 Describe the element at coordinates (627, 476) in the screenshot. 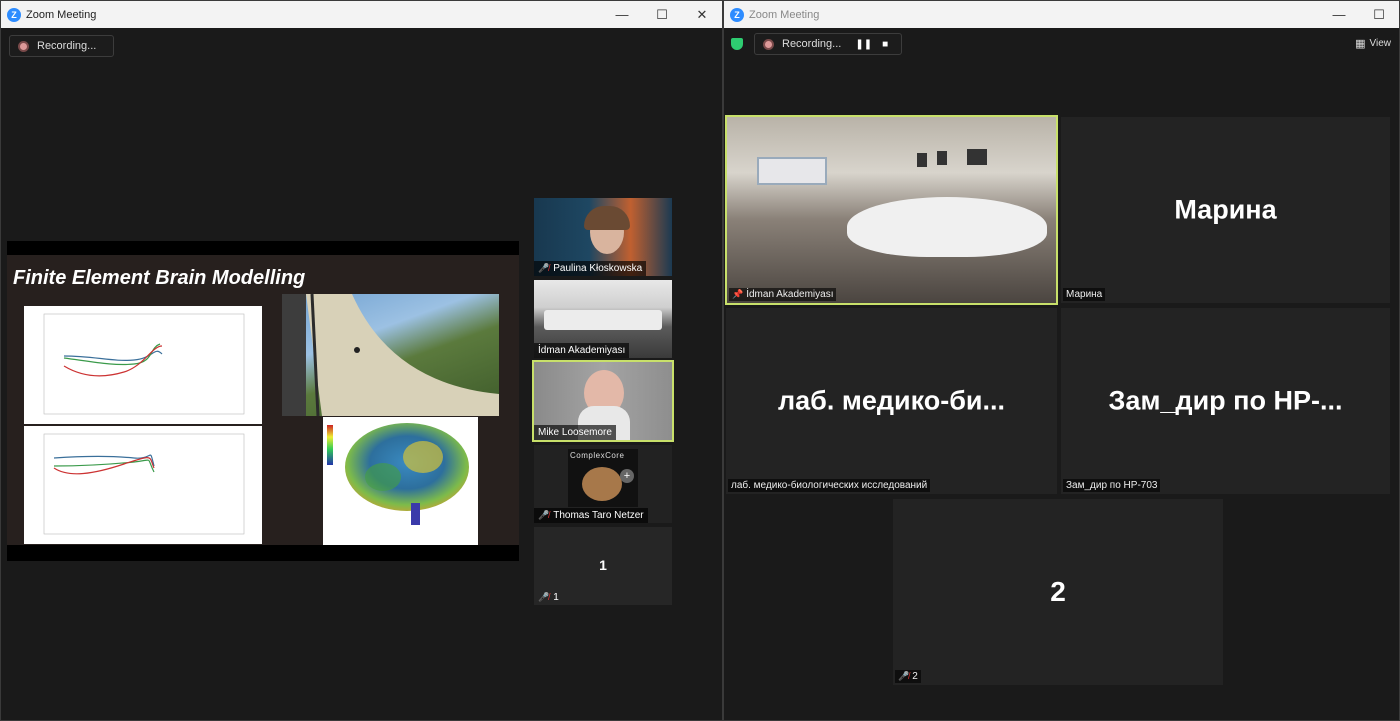

I see `plus-icon: +` at that location.